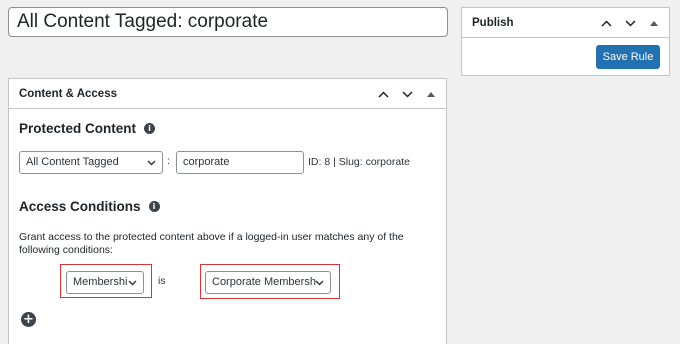  What do you see at coordinates (228, 22) in the screenshot?
I see `rule-title-input: All Content Tagged: corporate` at bounding box center [228, 22].